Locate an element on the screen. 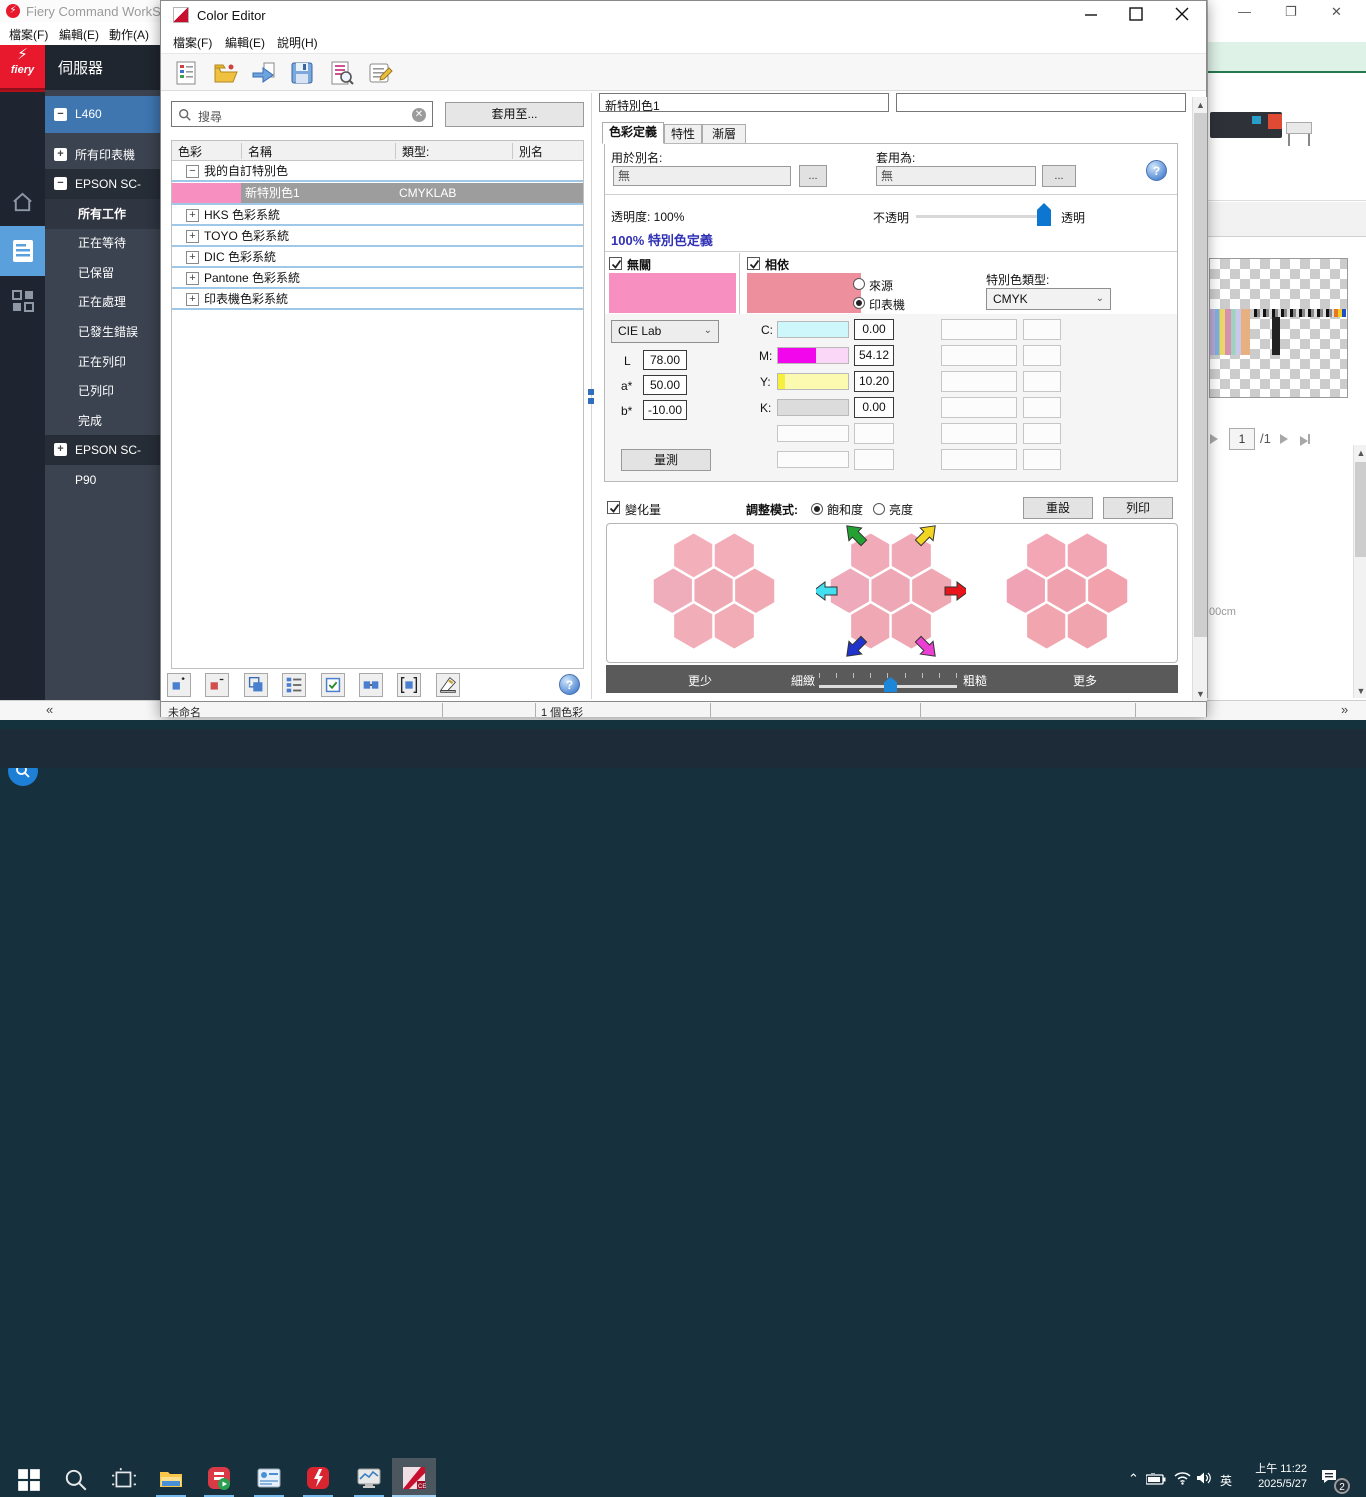 This screenshot has width=1366, height=1497. channel-m-bar is located at coordinates (813, 355).